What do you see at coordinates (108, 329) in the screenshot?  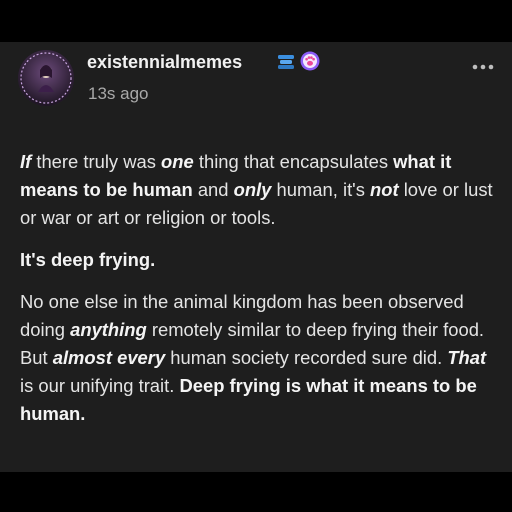 I see `emphasis-word: anything` at bounding box center [108, 329].